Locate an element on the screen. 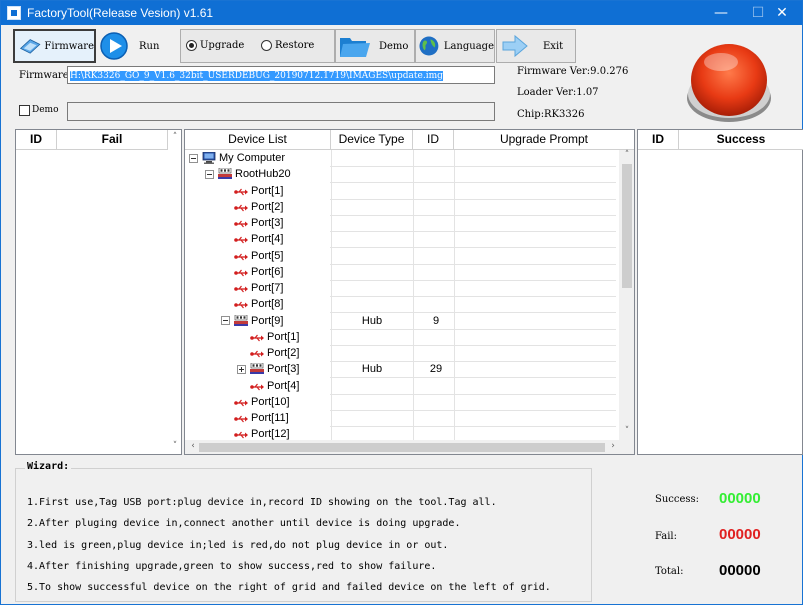 The image size is (803, 605). title-bar: FactoryTool(Release Vesion) v1.61 — ☐ ✕ is located at coordinates (401, 13).